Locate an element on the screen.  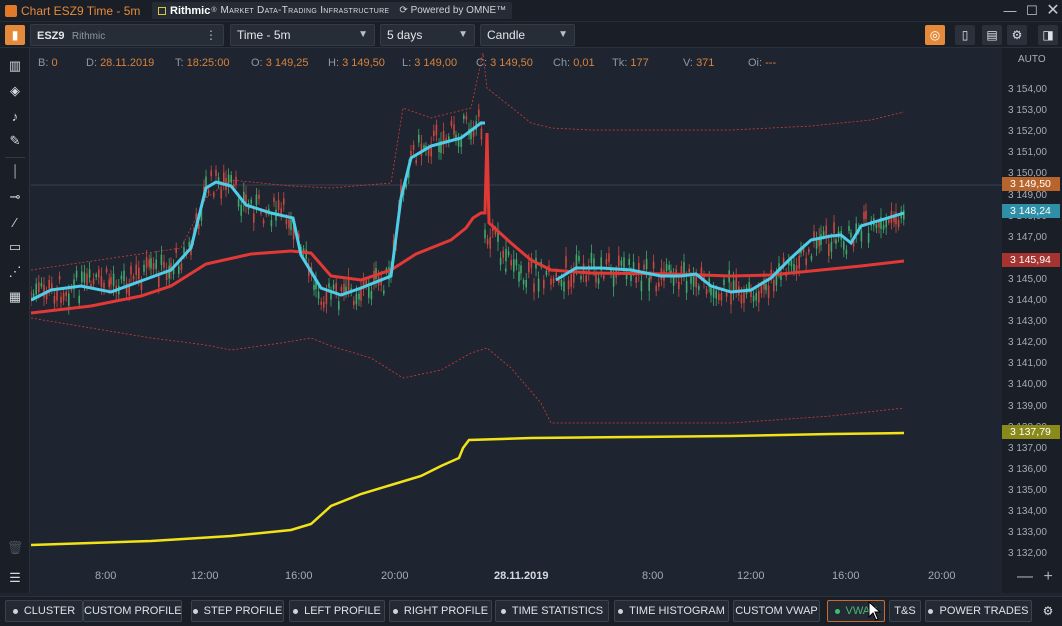
price-tick-label: 3 152,00 is located at coordinates (1027, 132).